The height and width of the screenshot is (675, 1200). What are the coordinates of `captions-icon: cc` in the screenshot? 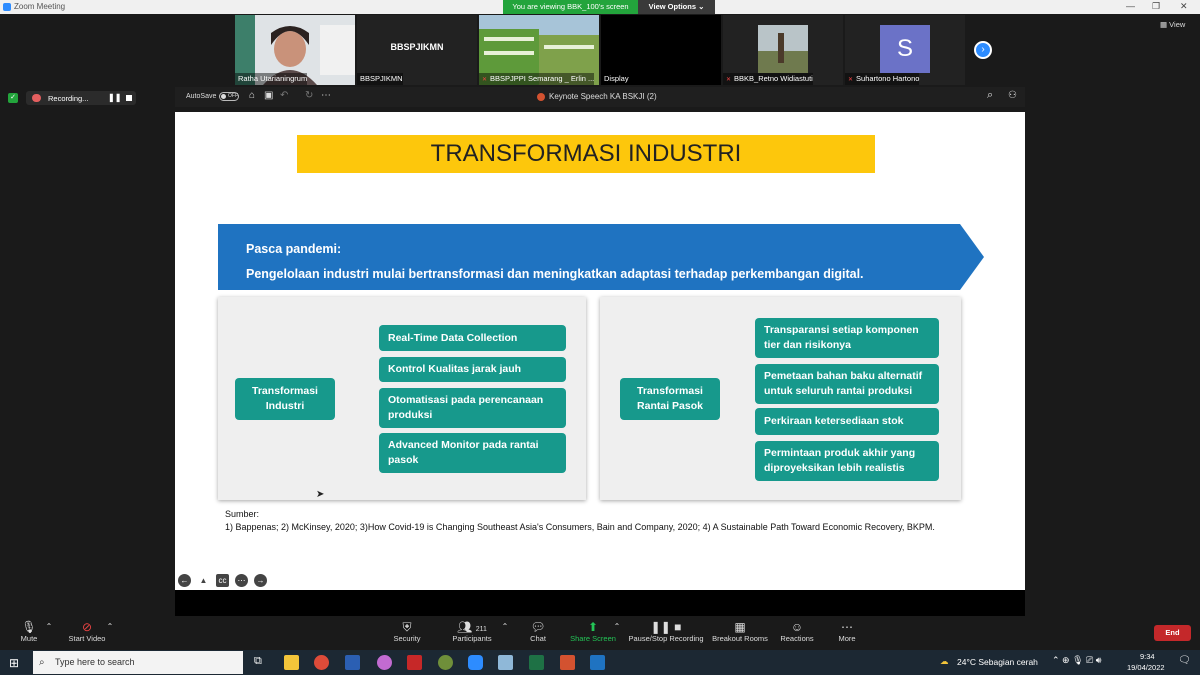 It's located at (222, 580).